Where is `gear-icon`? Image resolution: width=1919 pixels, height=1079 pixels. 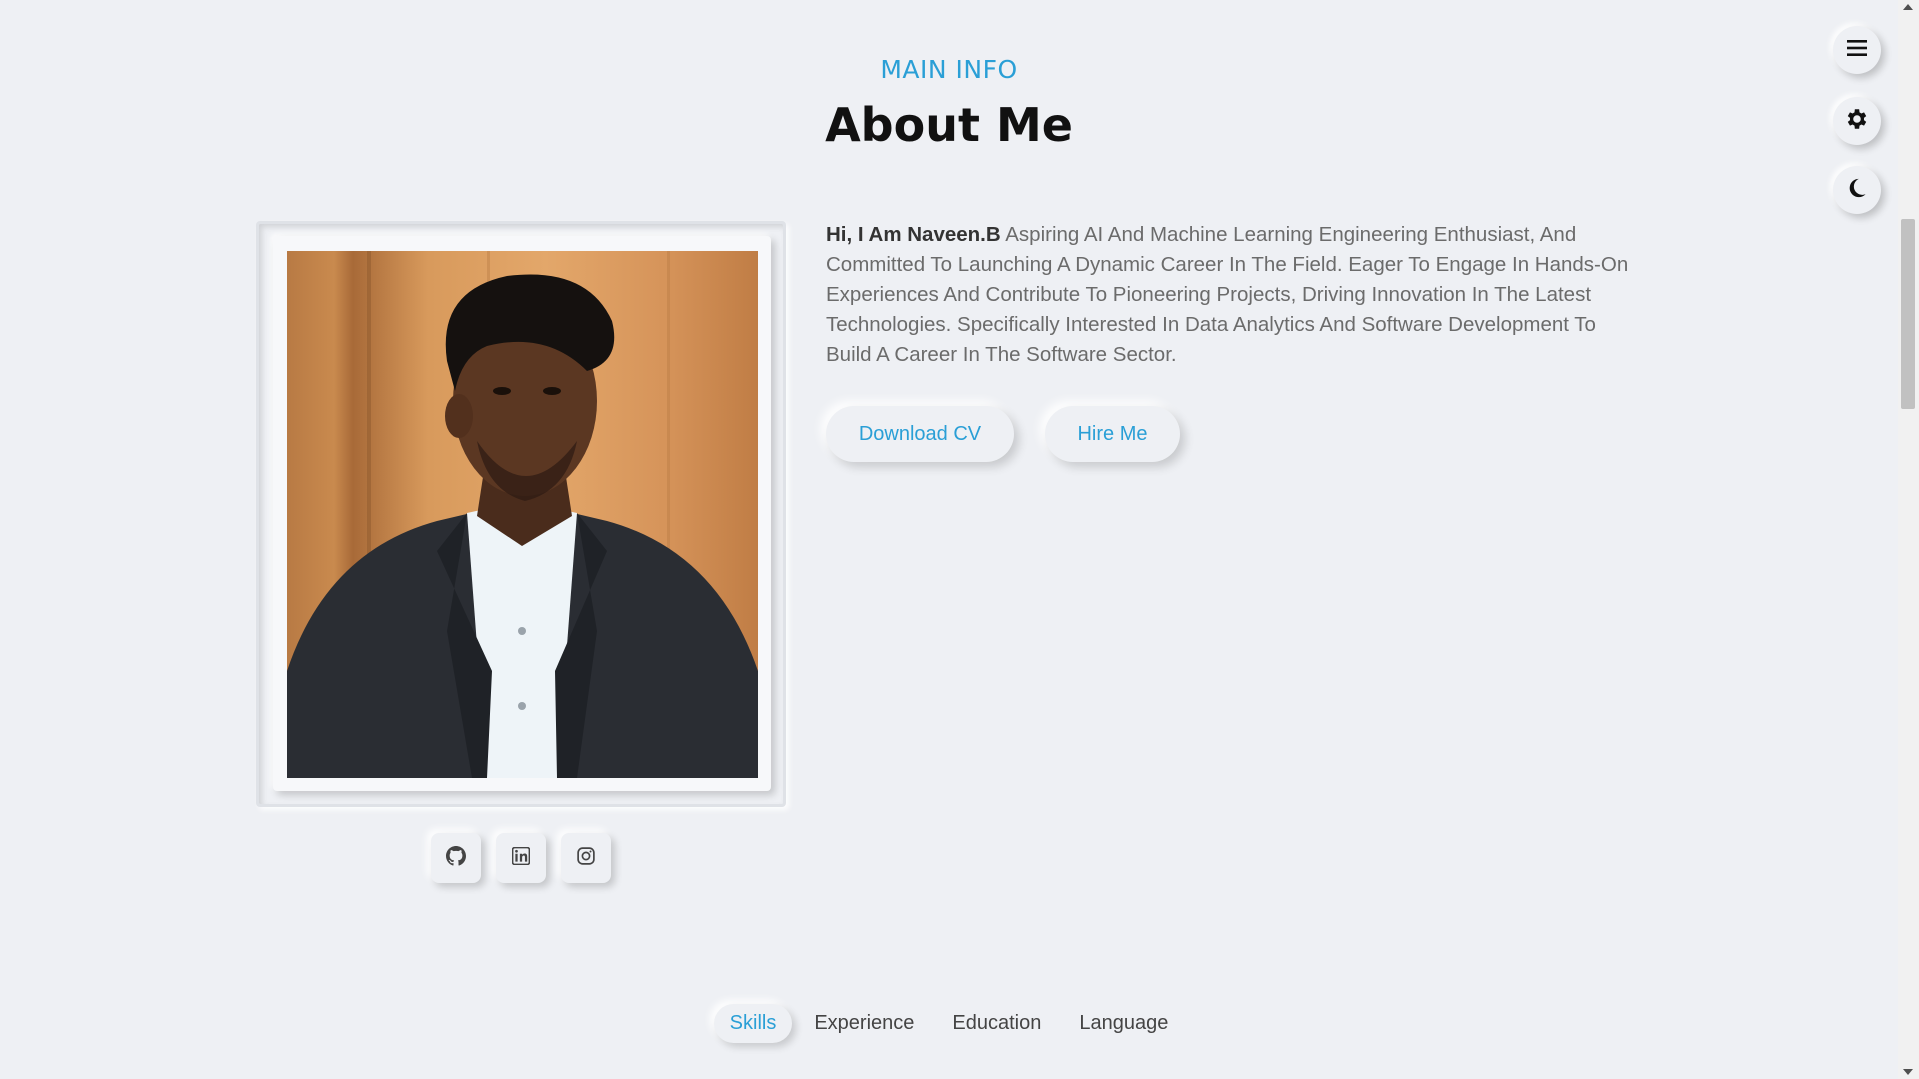
gear-icon is located at coordinates (1857, 121).